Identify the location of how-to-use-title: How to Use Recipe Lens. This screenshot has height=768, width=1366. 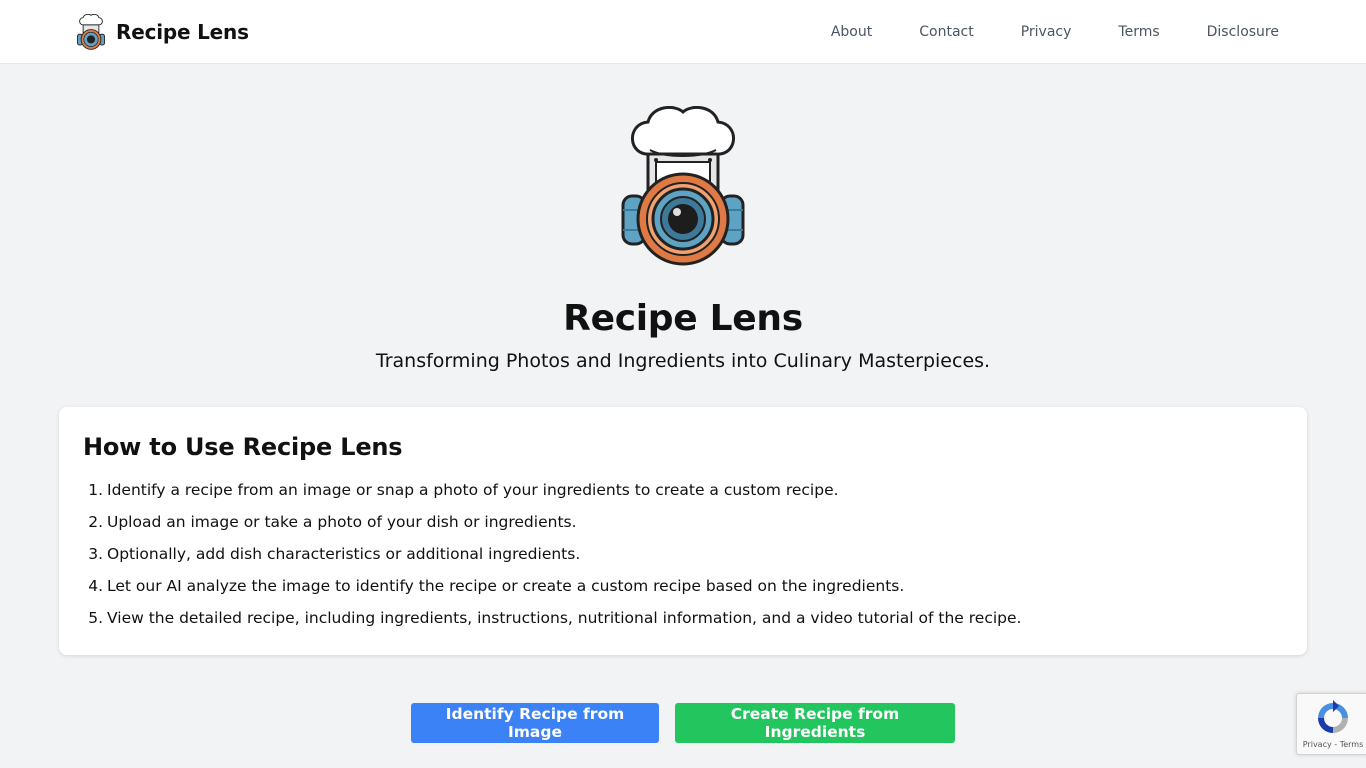
(243, 447).